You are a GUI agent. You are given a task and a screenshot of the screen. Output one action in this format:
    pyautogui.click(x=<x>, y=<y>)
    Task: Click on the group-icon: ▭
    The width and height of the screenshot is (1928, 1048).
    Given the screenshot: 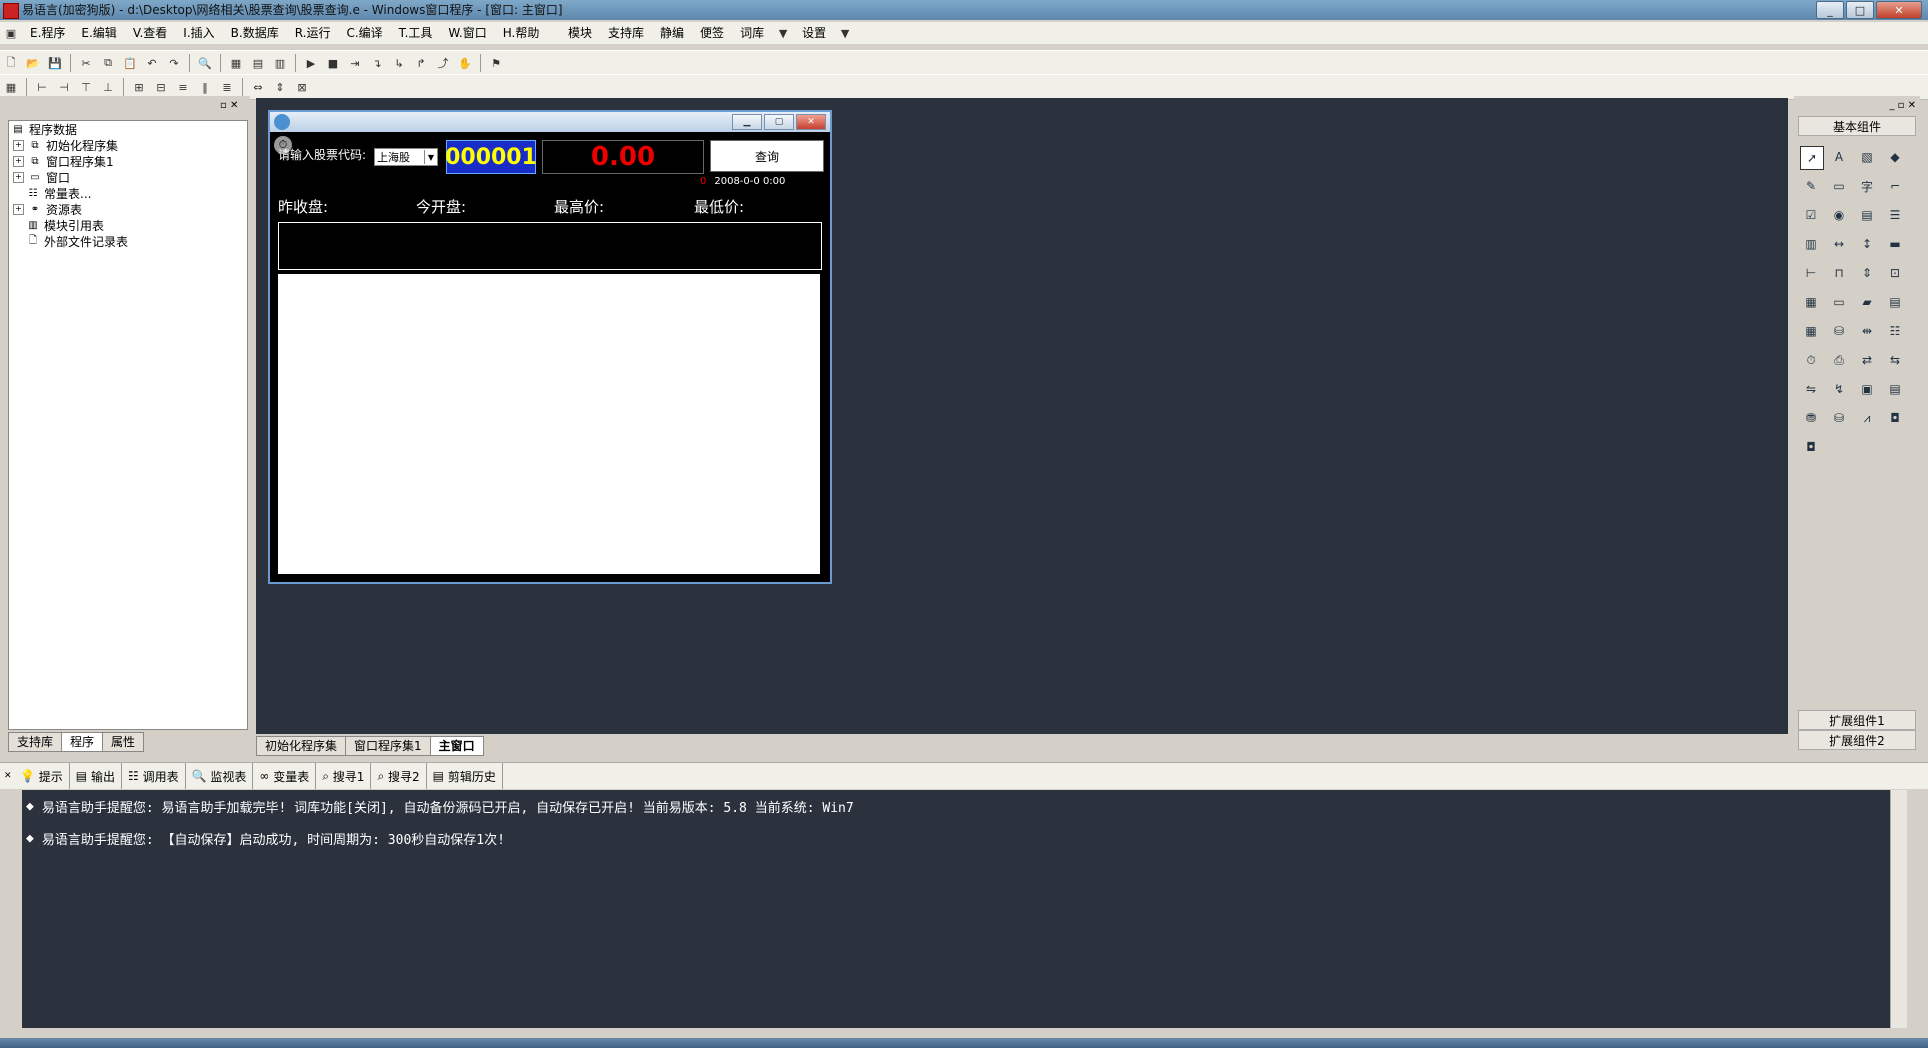 What is the action you would take?
    pyautogui.click(x=1839, y=186)
    